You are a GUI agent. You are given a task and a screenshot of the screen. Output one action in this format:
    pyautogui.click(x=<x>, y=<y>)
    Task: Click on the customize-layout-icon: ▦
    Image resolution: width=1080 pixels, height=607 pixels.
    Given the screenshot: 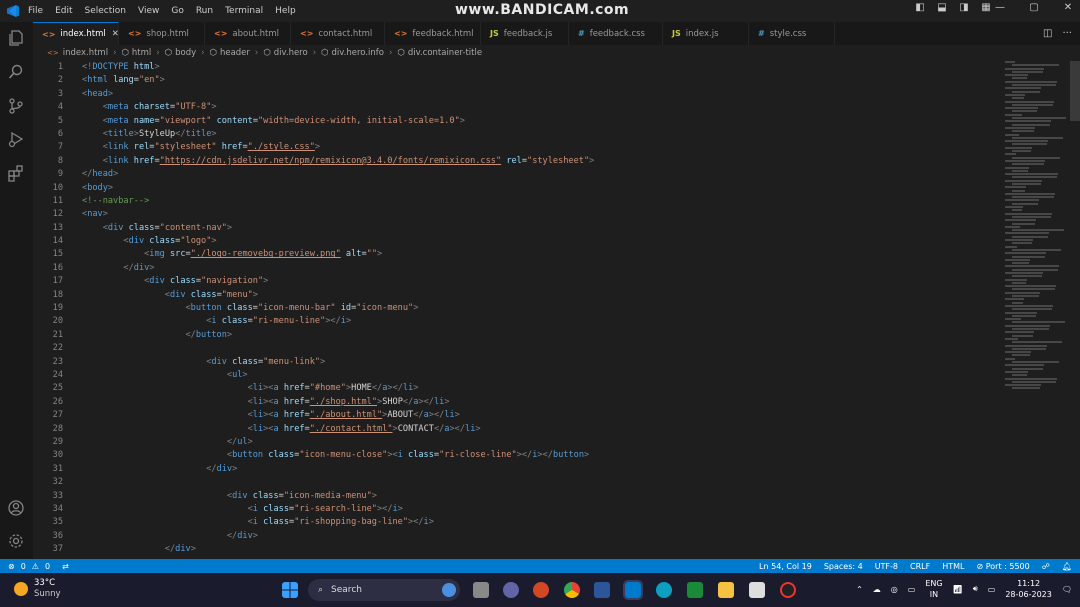 What is the action you would take?
    pyautogui.click(x=986, y=8)
    